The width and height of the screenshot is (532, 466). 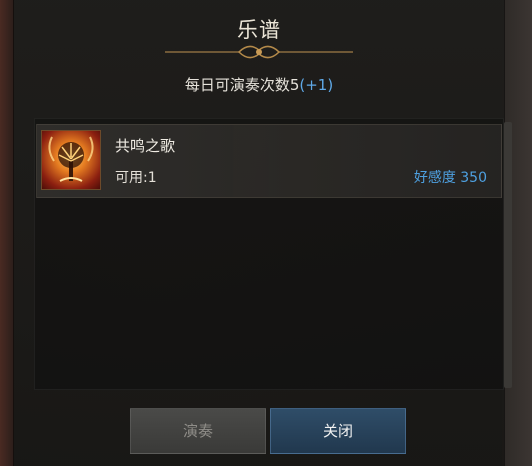 What do you see at coordinates (136, 178) in the screenshot?
I see `item-available-count: 可用:1` at bounding box center [136, 178].